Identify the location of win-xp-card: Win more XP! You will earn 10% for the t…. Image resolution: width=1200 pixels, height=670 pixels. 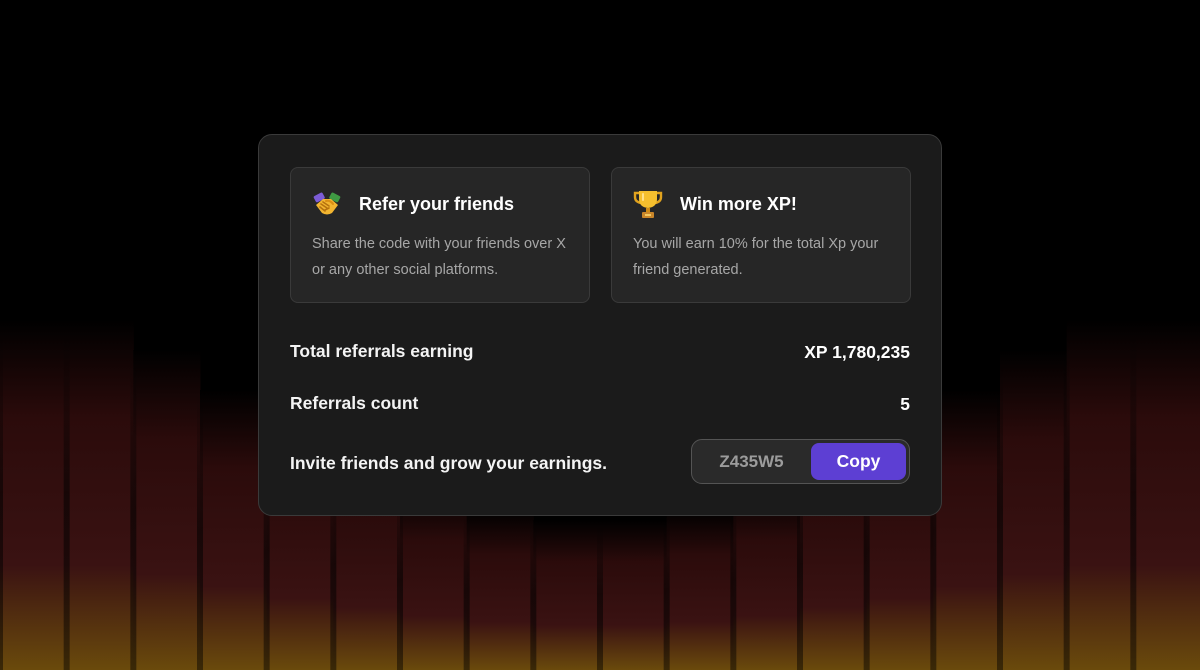
(761, 235).